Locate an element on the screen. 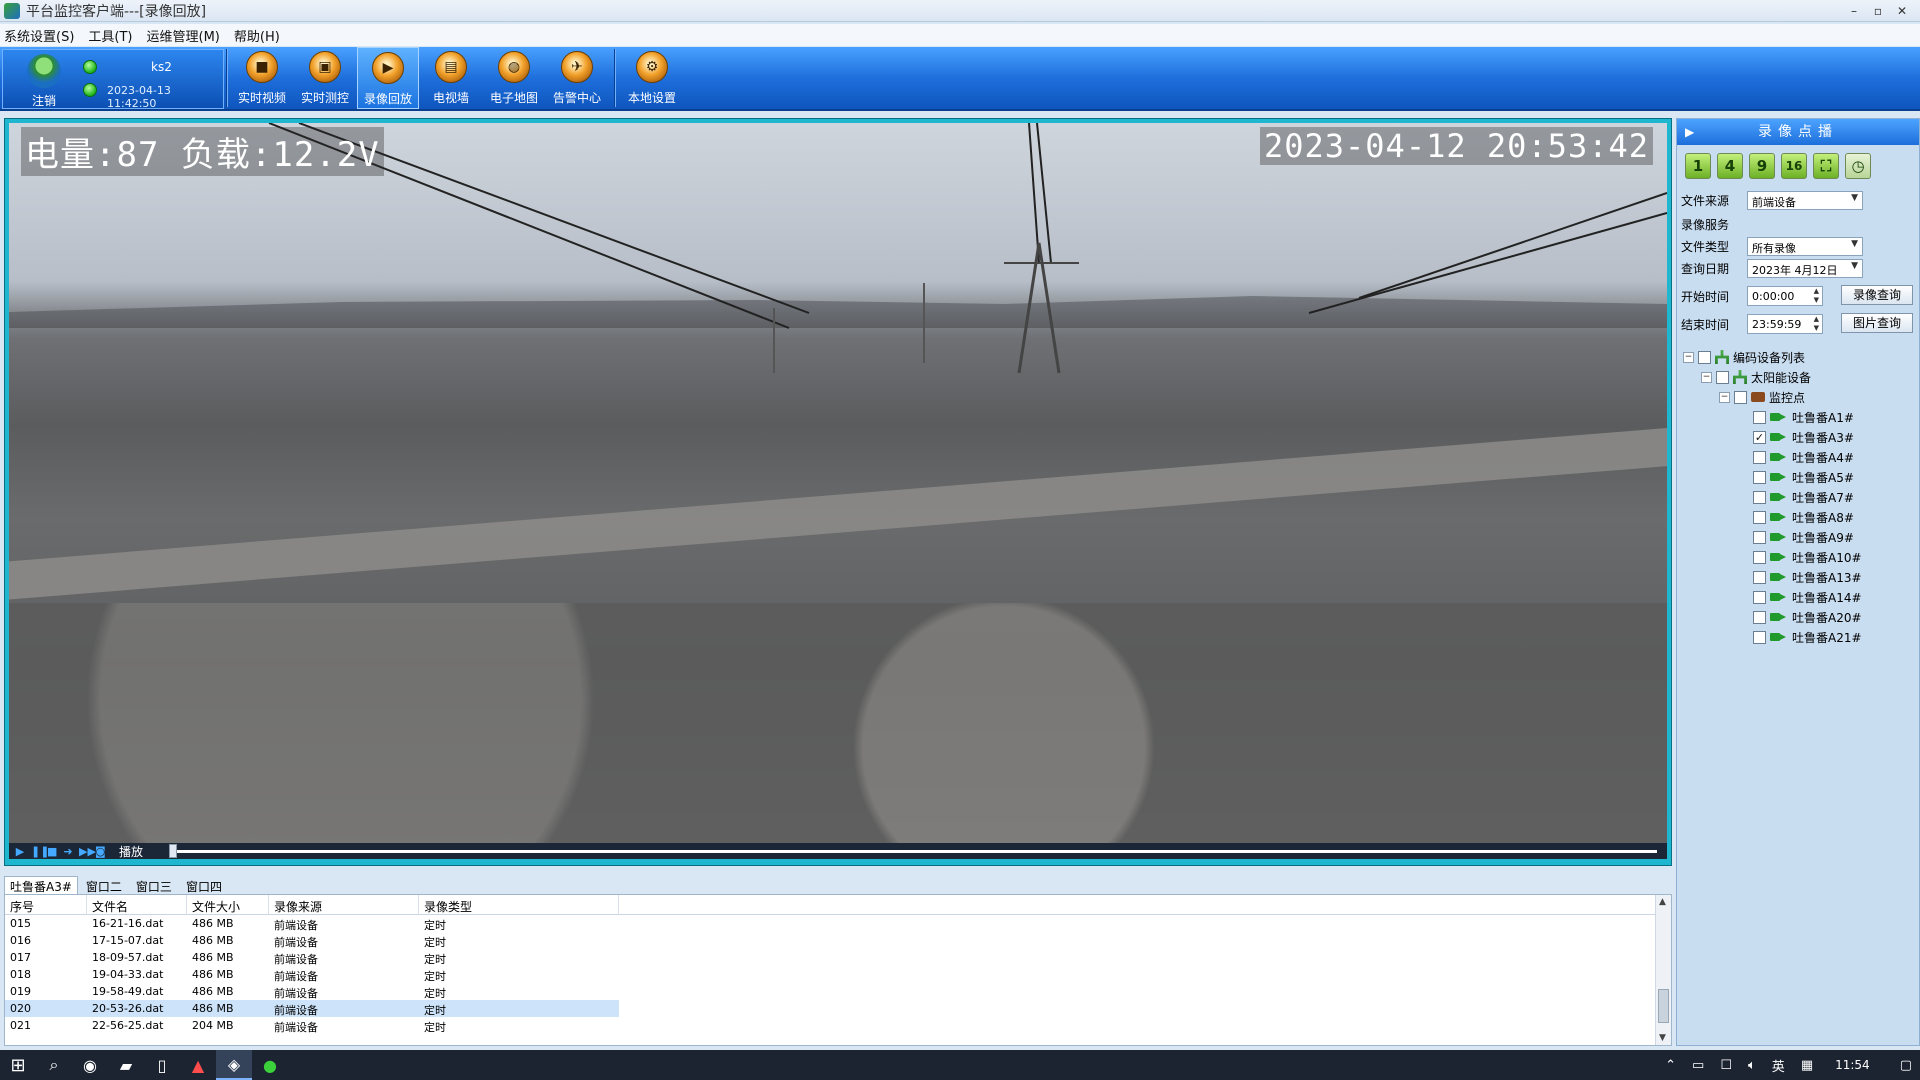  fullscreen-icon: ⛶ is located at coordinates (1826, 166).